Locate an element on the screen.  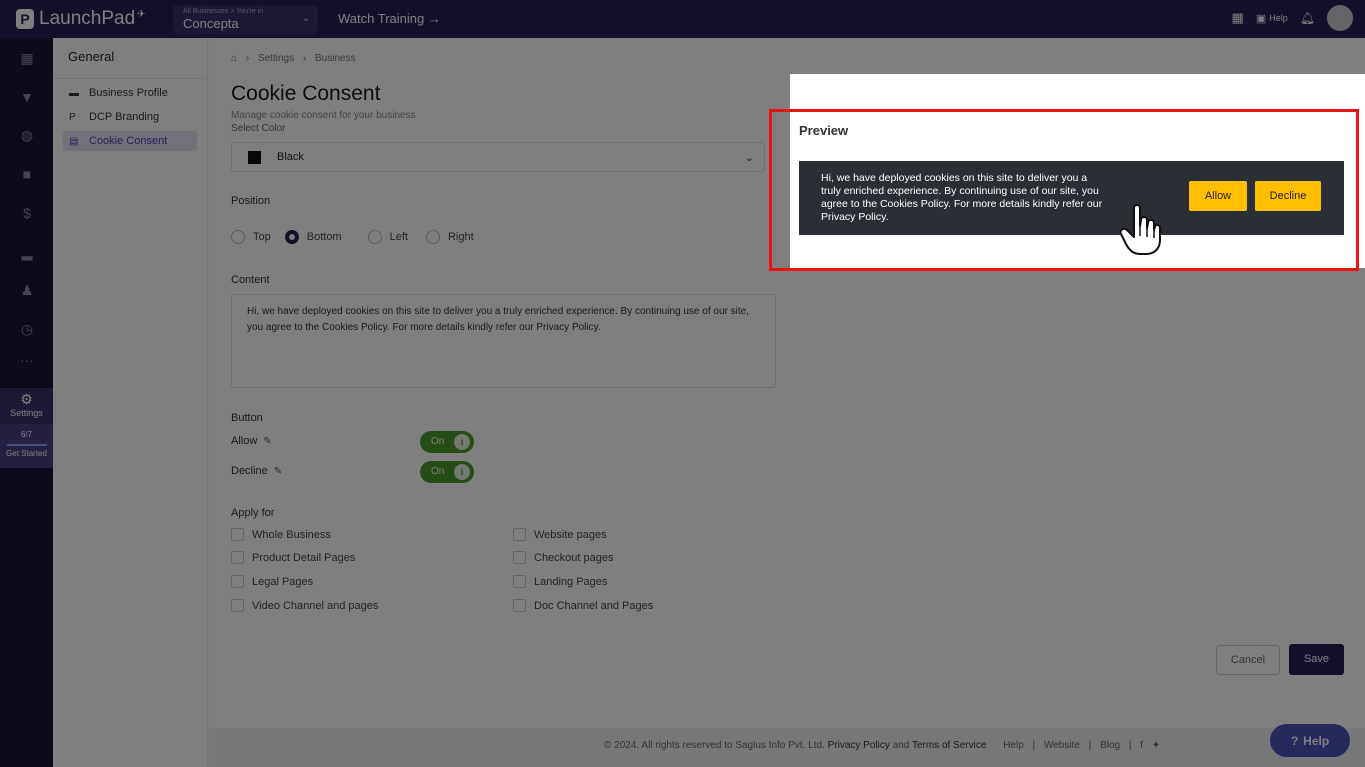
highlight-outline is located at coordinates (1064, 190).